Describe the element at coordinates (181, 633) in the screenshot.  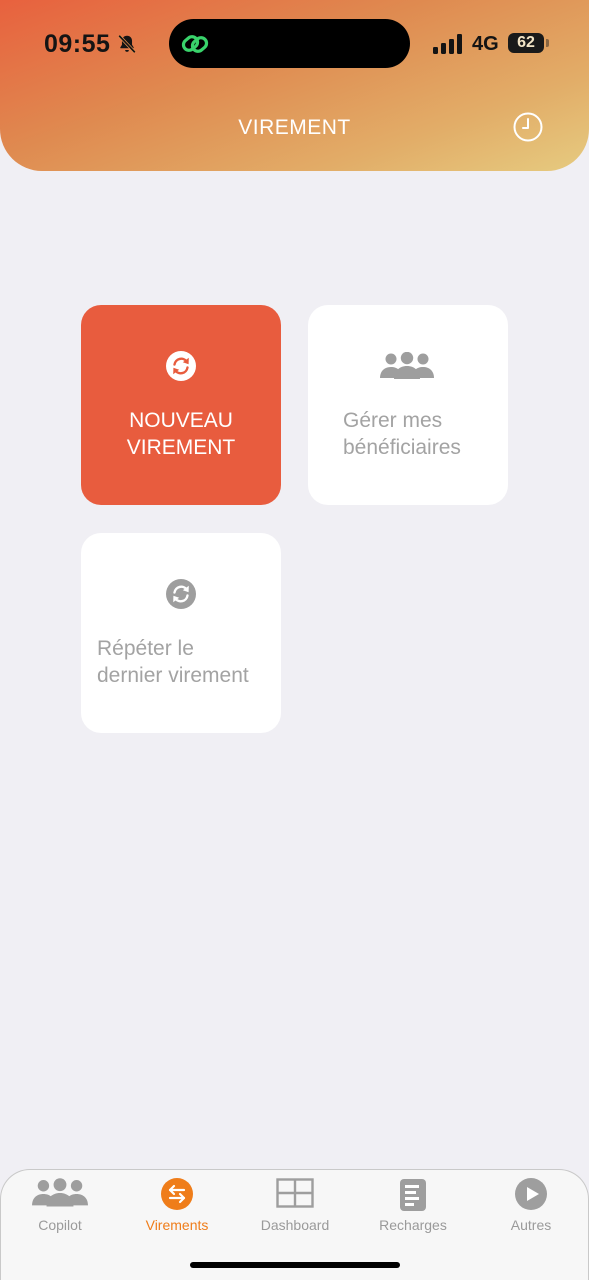
I see `repeat-last-transfer-button: Répéter le dernier virement` at that location.